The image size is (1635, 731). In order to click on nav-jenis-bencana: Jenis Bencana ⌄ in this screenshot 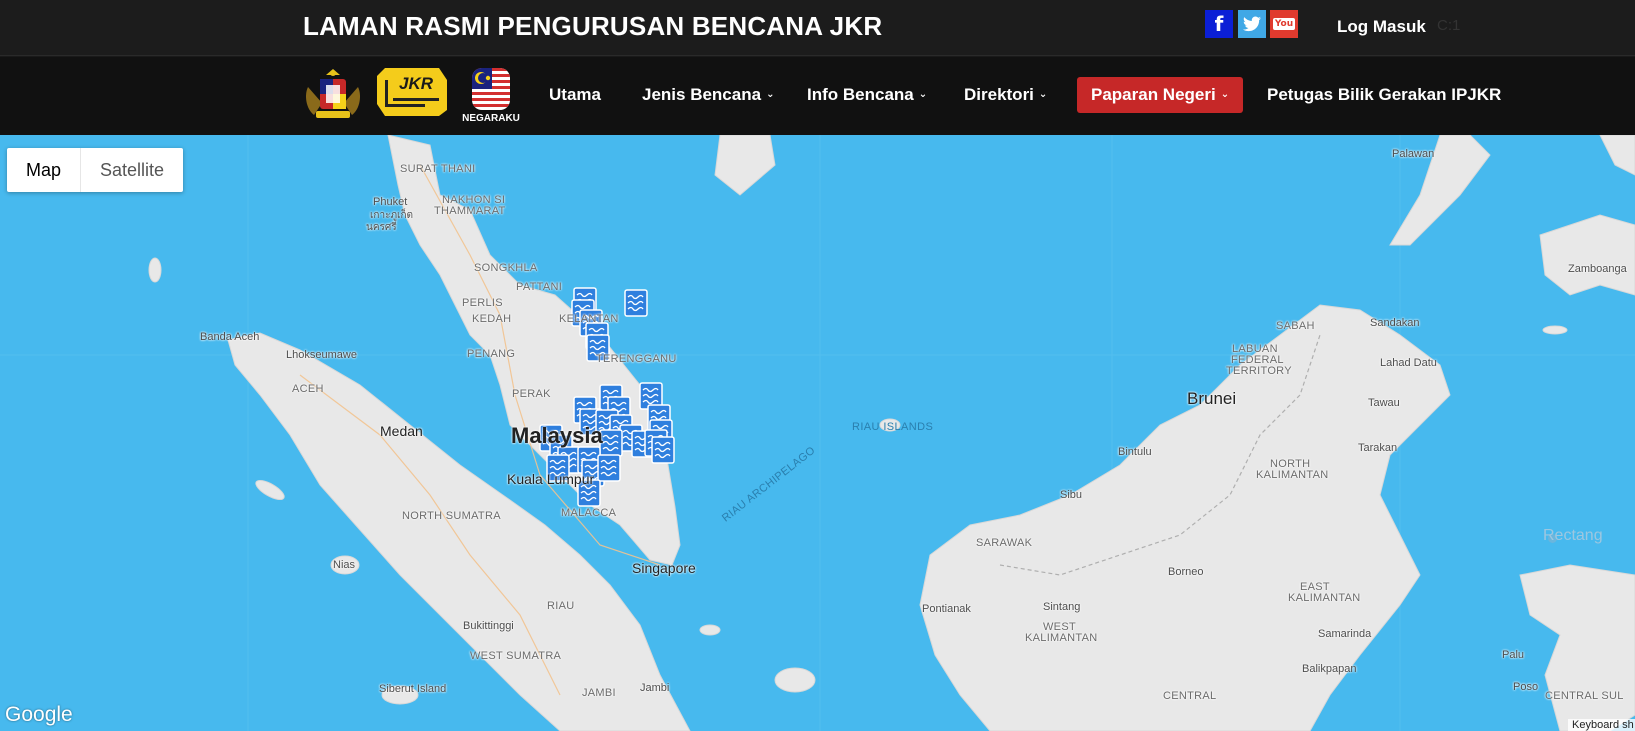, I will do `click(708, 95)`.